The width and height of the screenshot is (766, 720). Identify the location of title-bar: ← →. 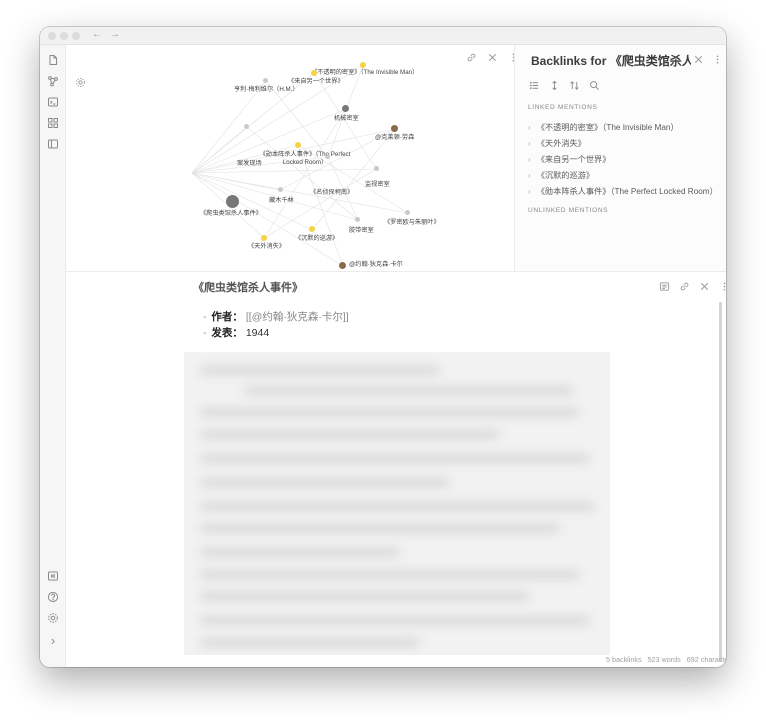
(383, 36).